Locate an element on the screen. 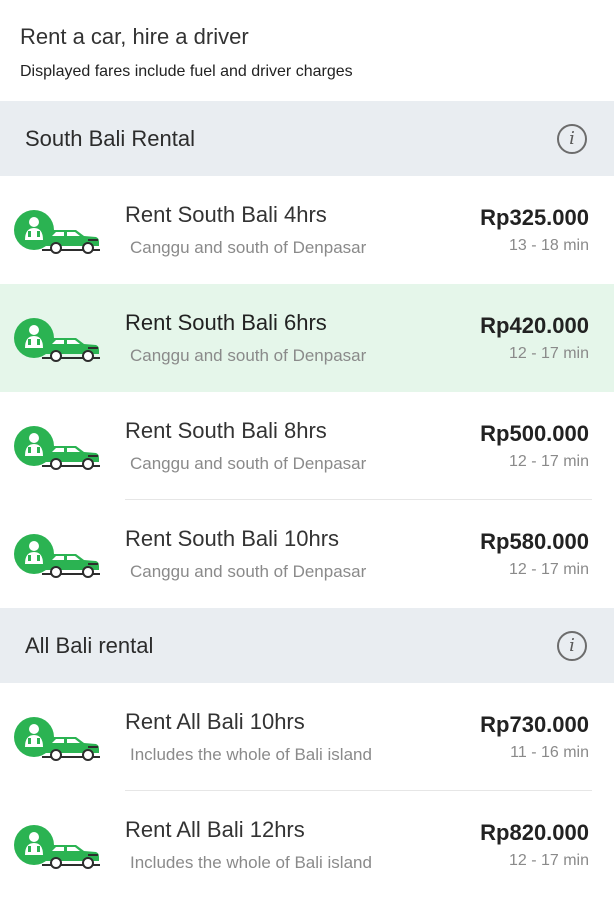  page-title: Rent a car, hire a driver is located at coordinates (134, 36).